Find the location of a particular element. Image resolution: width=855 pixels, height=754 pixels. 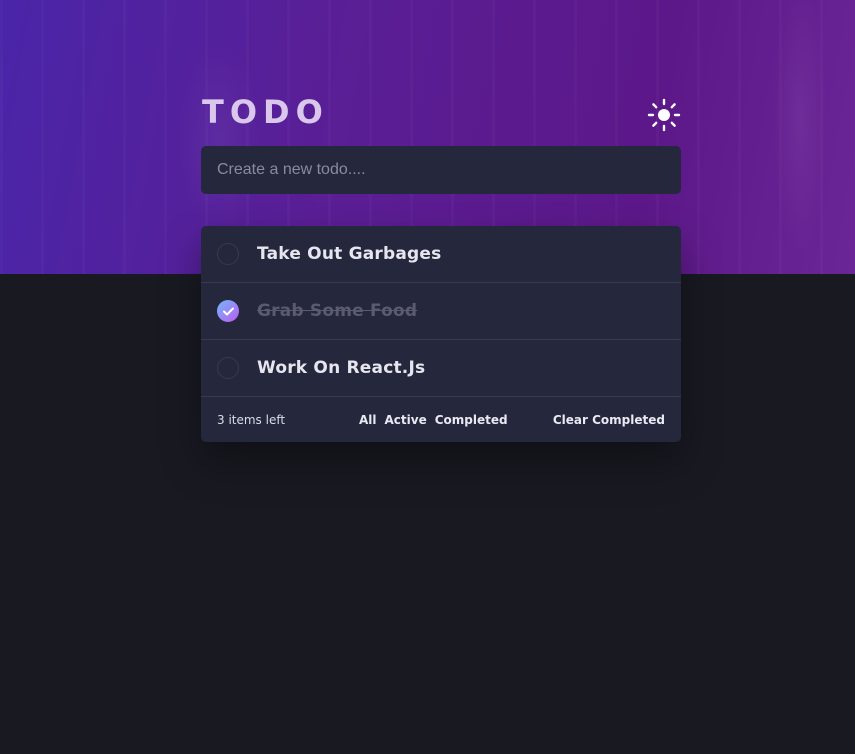

todo-item: Take Out Garbages is located at coordinates (441, 254).